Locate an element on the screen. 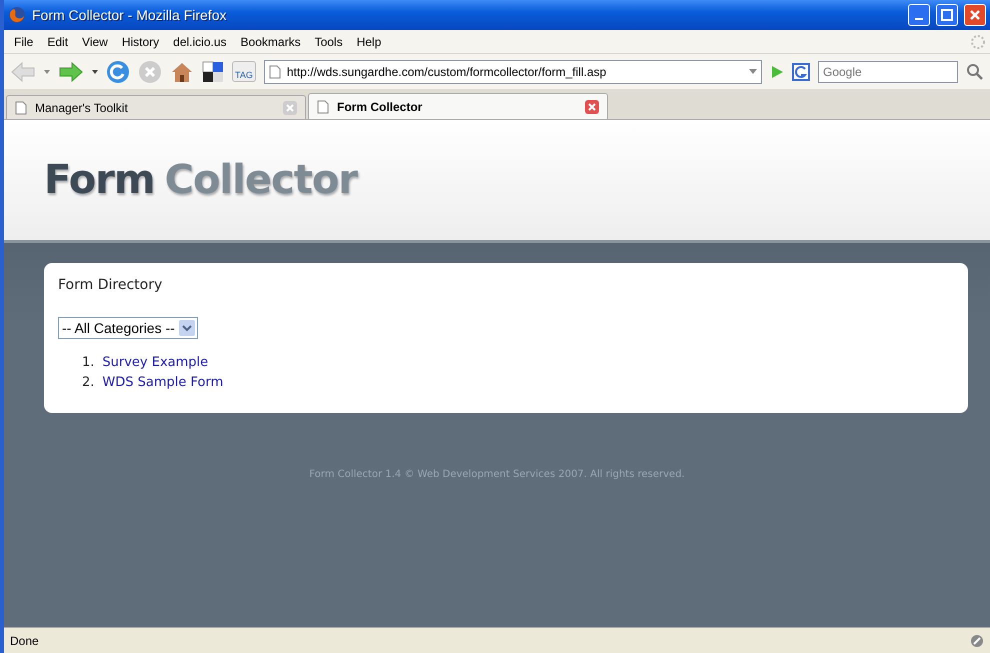 This screenshot has height=653, width=990. tab-label: Form Collector is located at coordinates (380, 107).